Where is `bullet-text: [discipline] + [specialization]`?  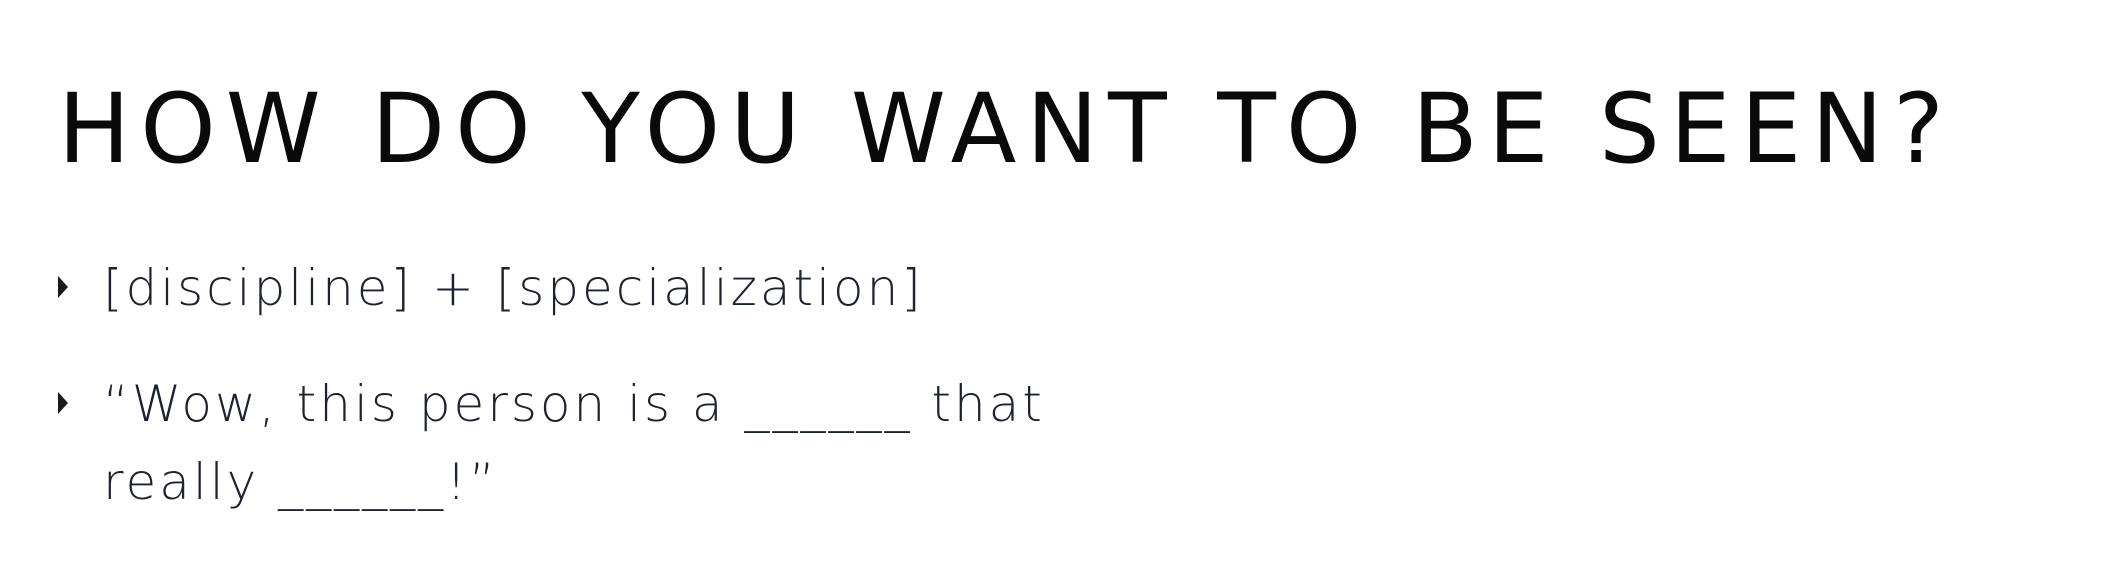
bullet-text: [discipline] + [specialization] is located at coordinates (513, 288).